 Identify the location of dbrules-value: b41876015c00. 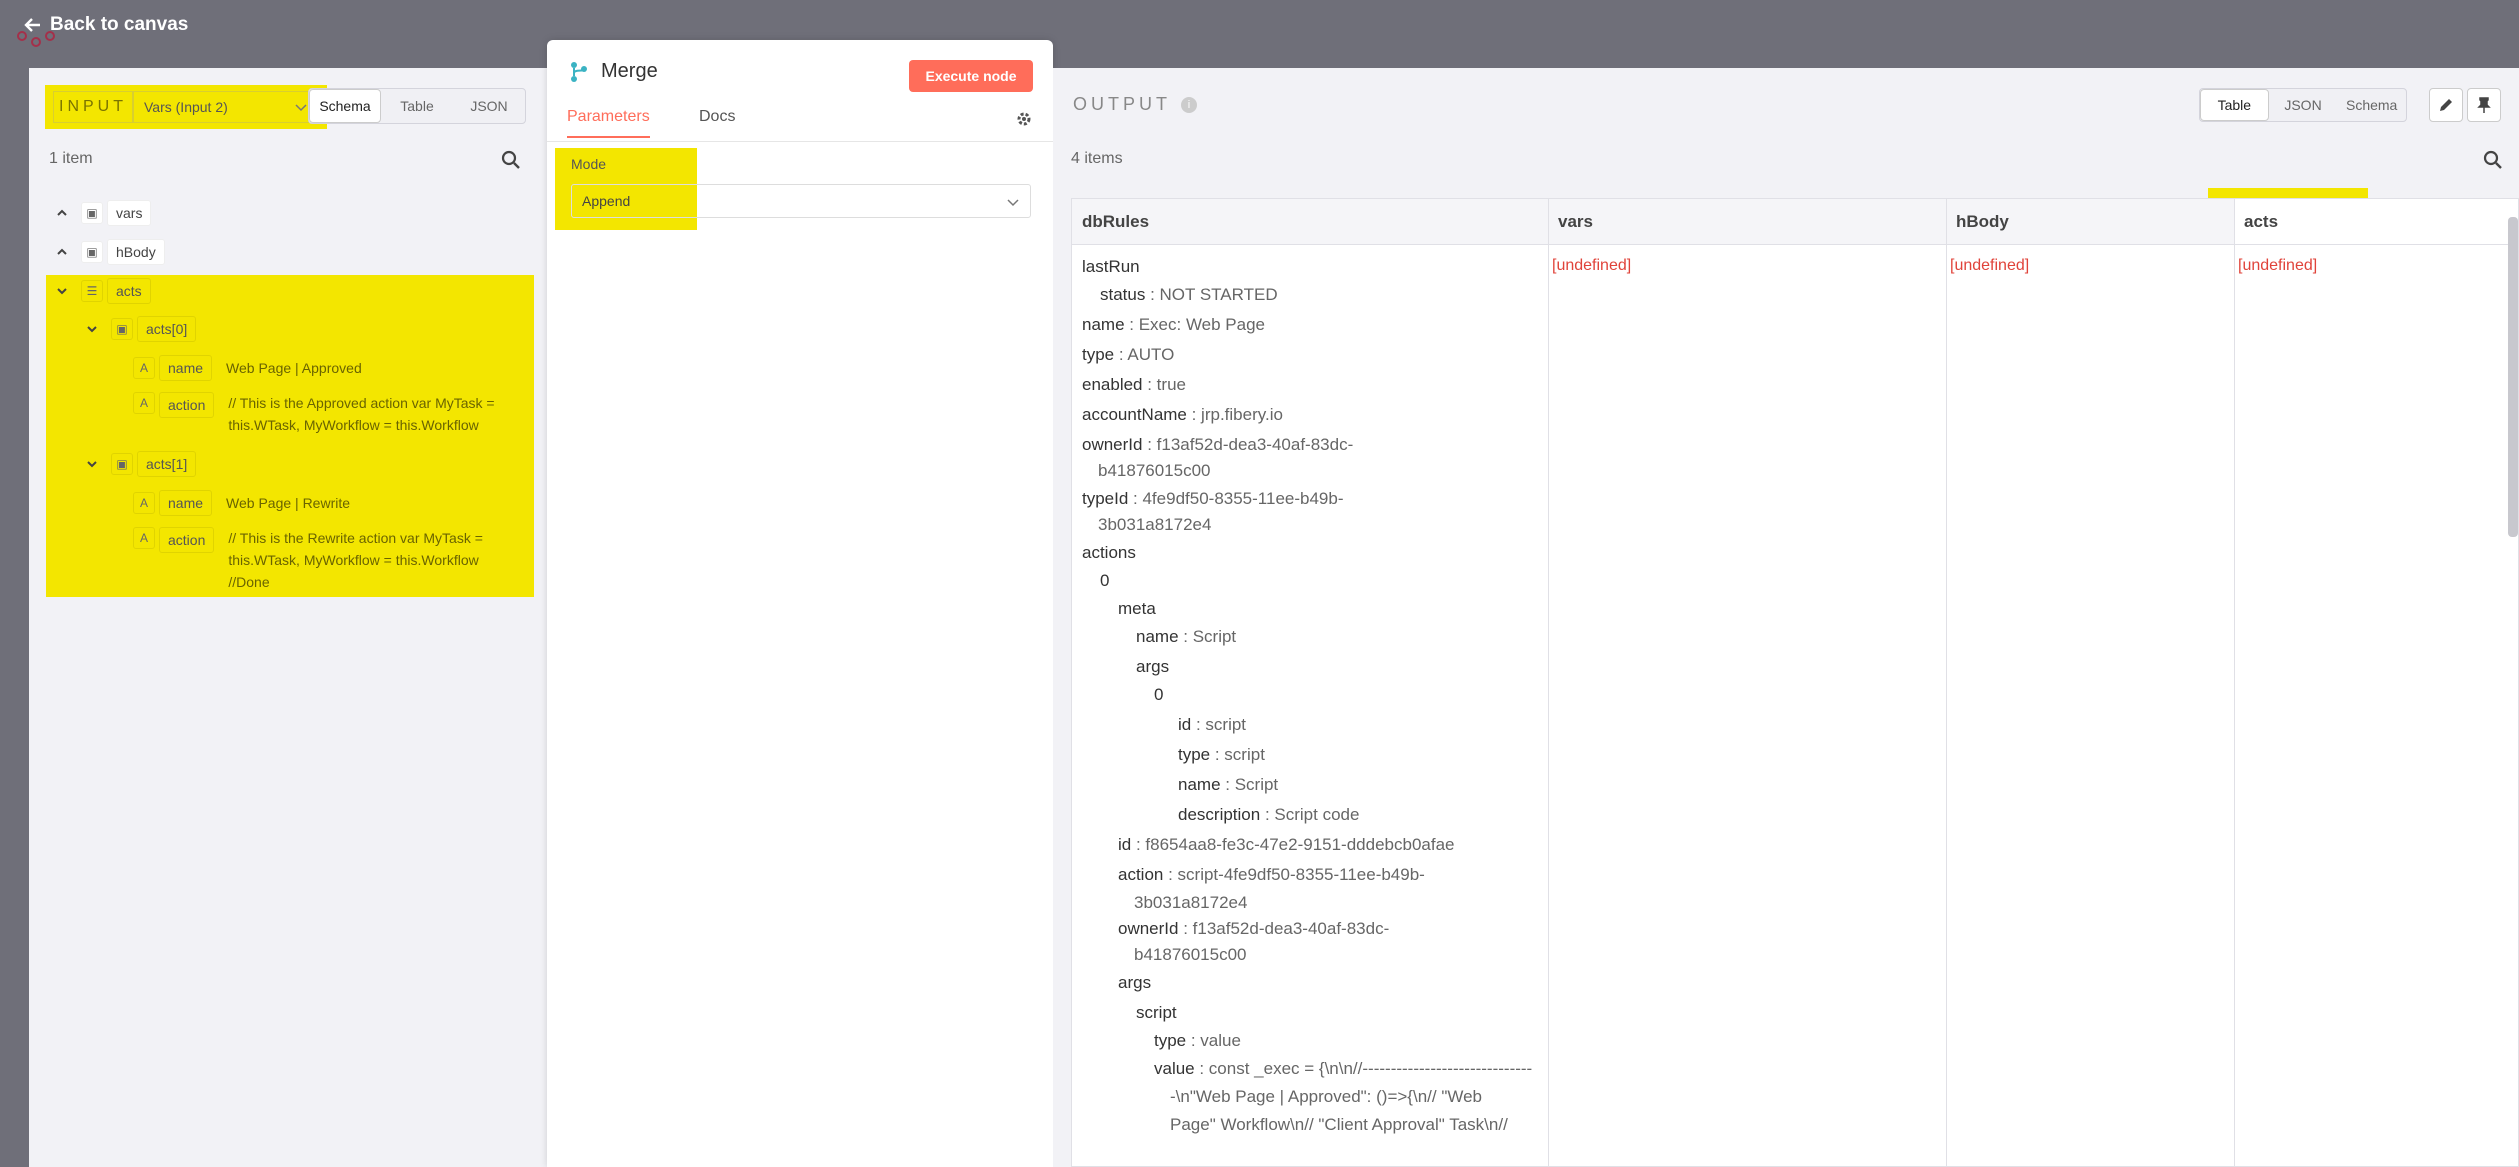
(1190, 954).